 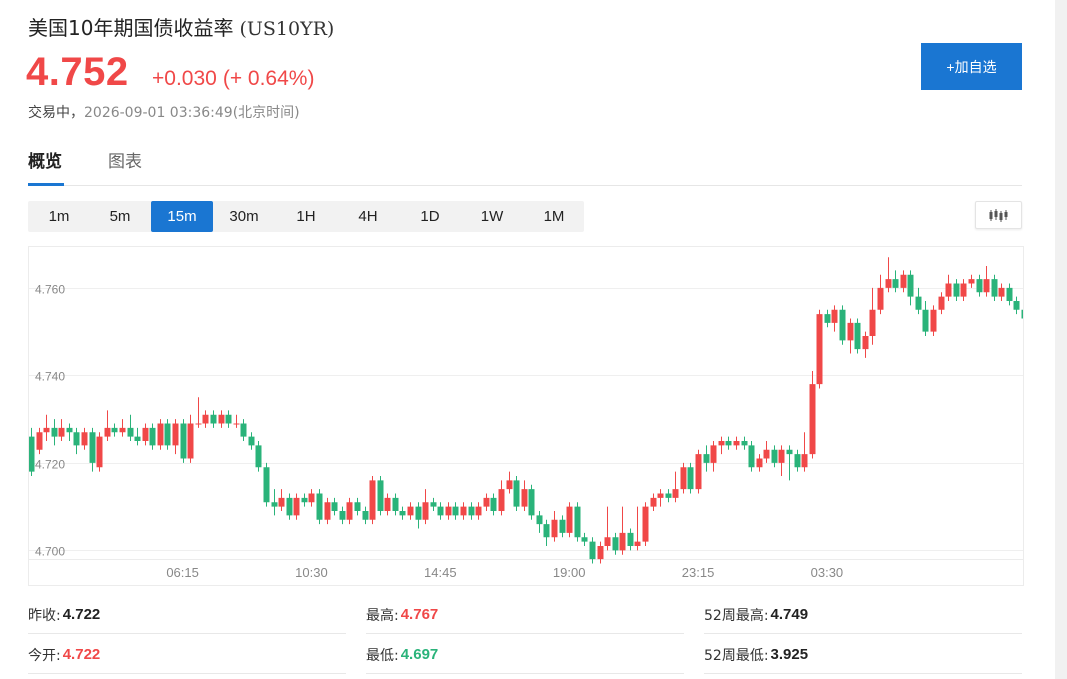 What do you see at coordinates (525, 168) in the screenshot?
I see `tab-bar: 概览 图表` at bounding box center [525, 168].